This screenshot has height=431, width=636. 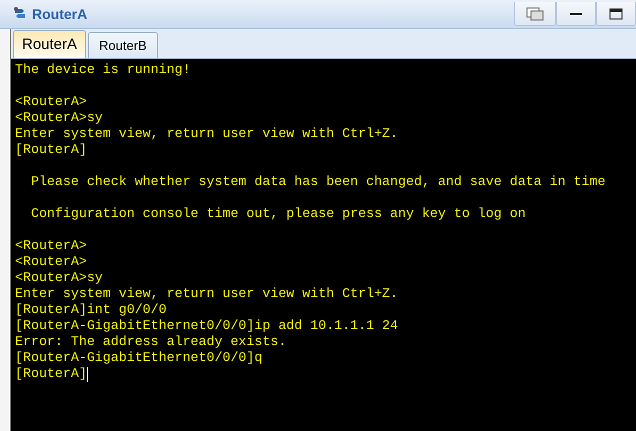 I want to click on minimize-icon, so click(x=576, y=14).